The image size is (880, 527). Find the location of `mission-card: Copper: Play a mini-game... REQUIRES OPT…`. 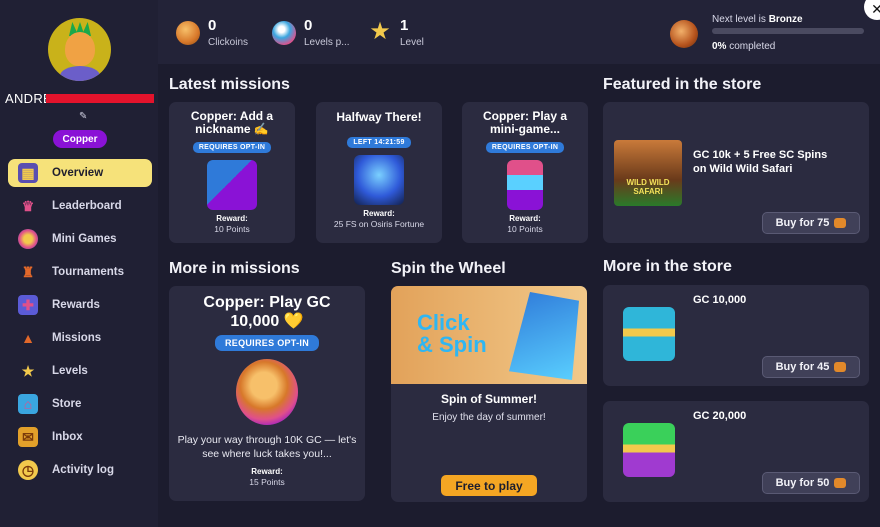

mission-card: Copper: Play a mini-game... REQUIRES OPT… is located at coordinates (525, 172).